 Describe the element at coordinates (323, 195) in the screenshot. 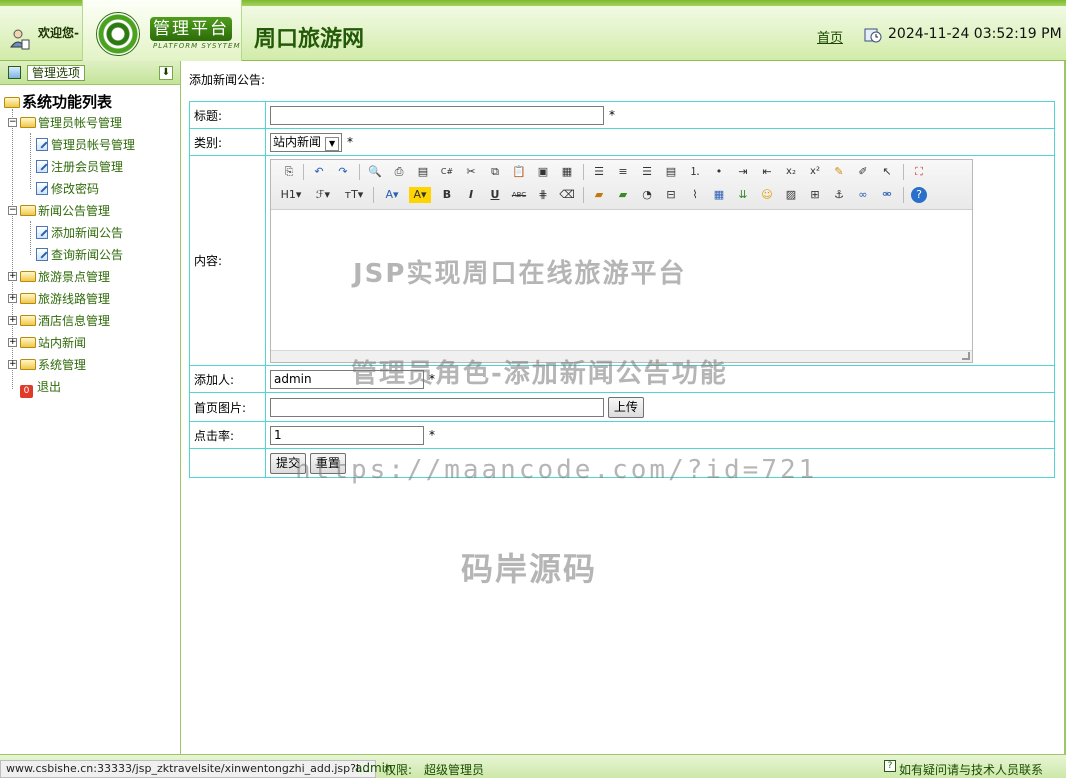

I see `font-family-icon: ℱ▾` at that location.